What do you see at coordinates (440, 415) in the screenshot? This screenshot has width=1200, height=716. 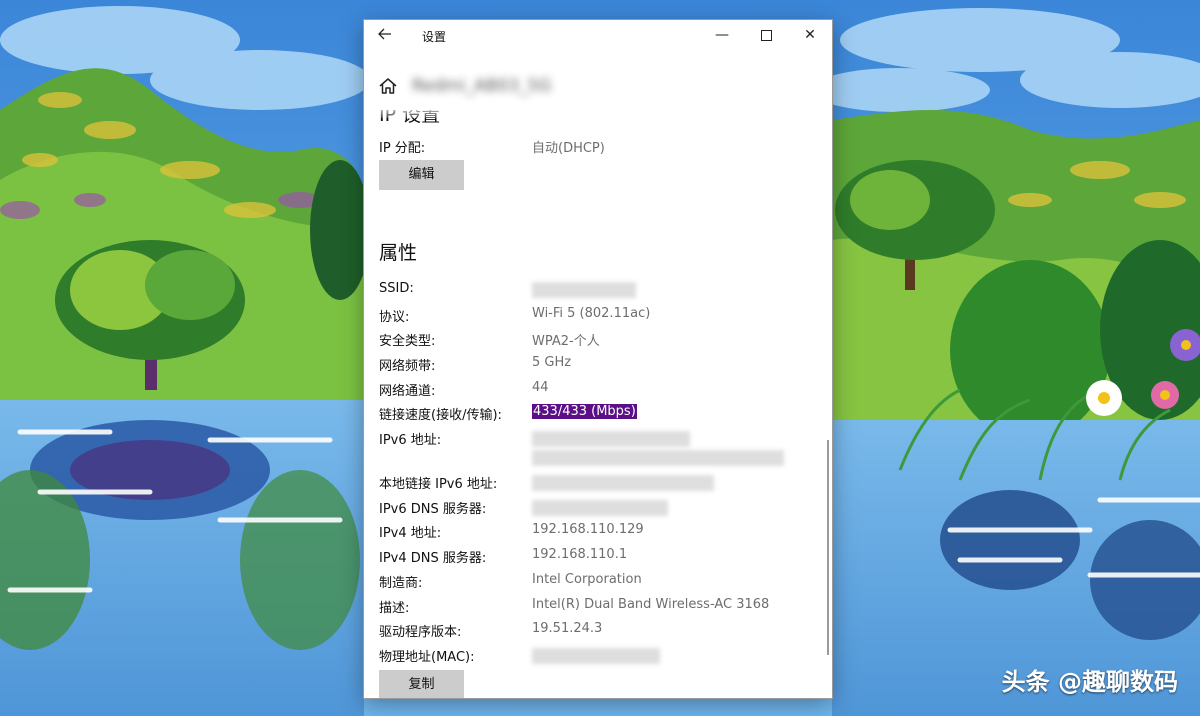 I see `link-speed-label: 链接速度(接收/传输):` at bounding box center [440, 415].